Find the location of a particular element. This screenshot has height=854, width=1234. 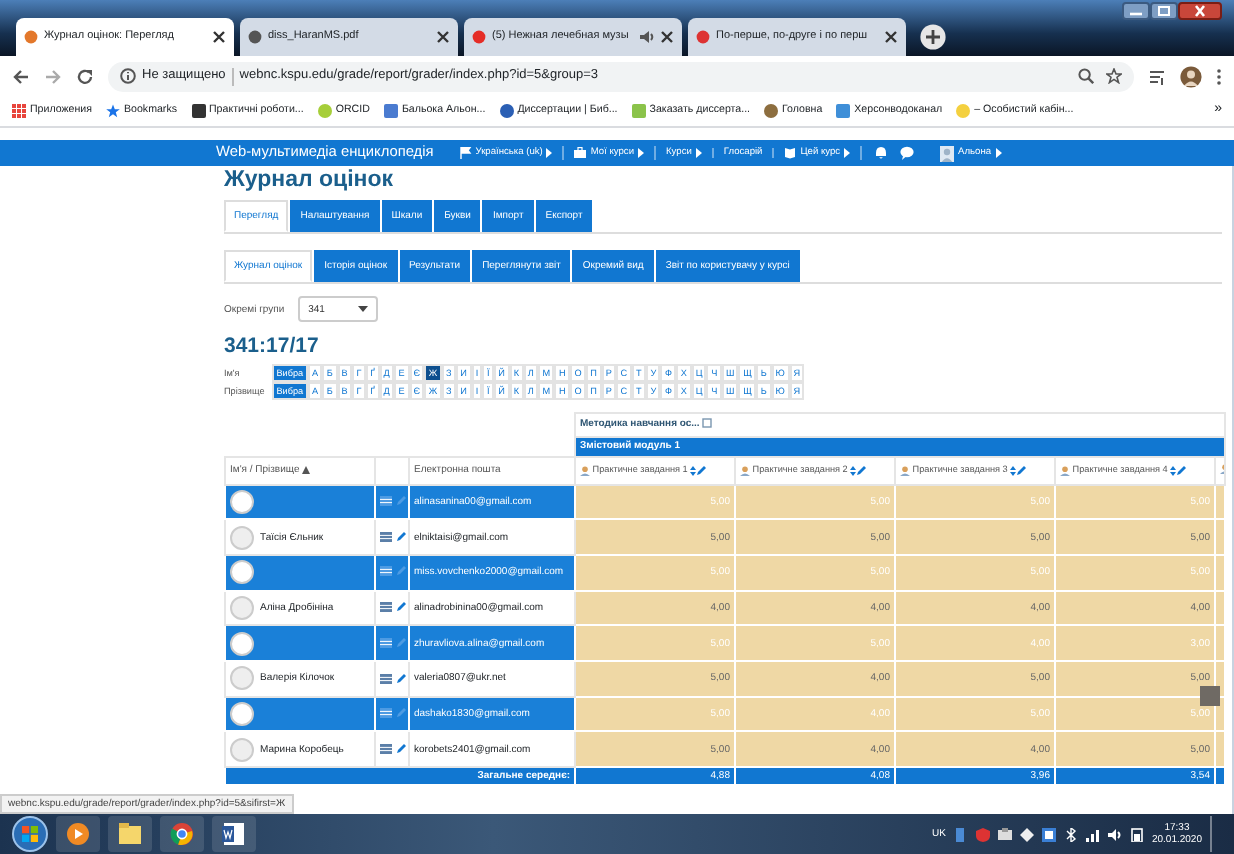

new-tab-icon is located at coordinates (933, 37).